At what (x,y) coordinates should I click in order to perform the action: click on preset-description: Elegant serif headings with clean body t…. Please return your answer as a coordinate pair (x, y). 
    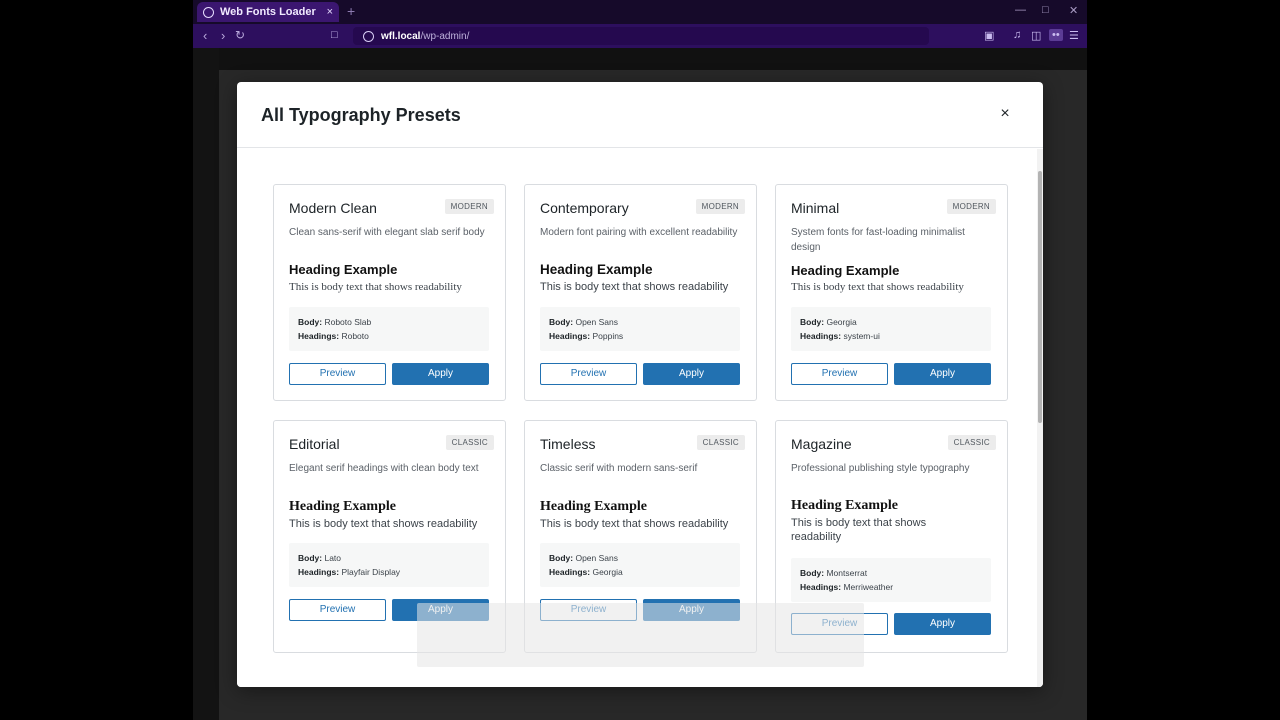
    Looking at the image, I should click on (384, 468).